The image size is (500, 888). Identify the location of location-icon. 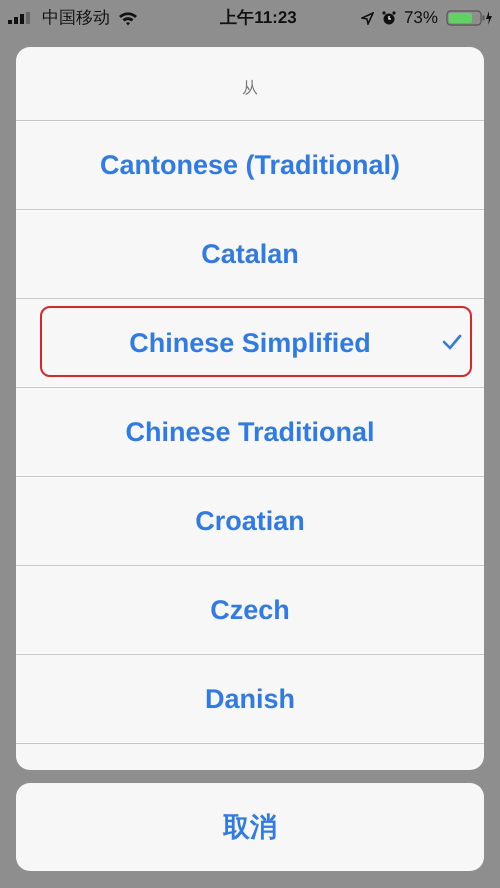
(367, 18).